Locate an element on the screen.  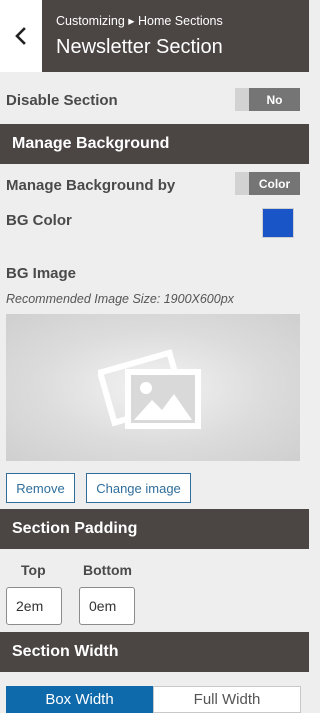
back-button is located at coordinates (21, 36).